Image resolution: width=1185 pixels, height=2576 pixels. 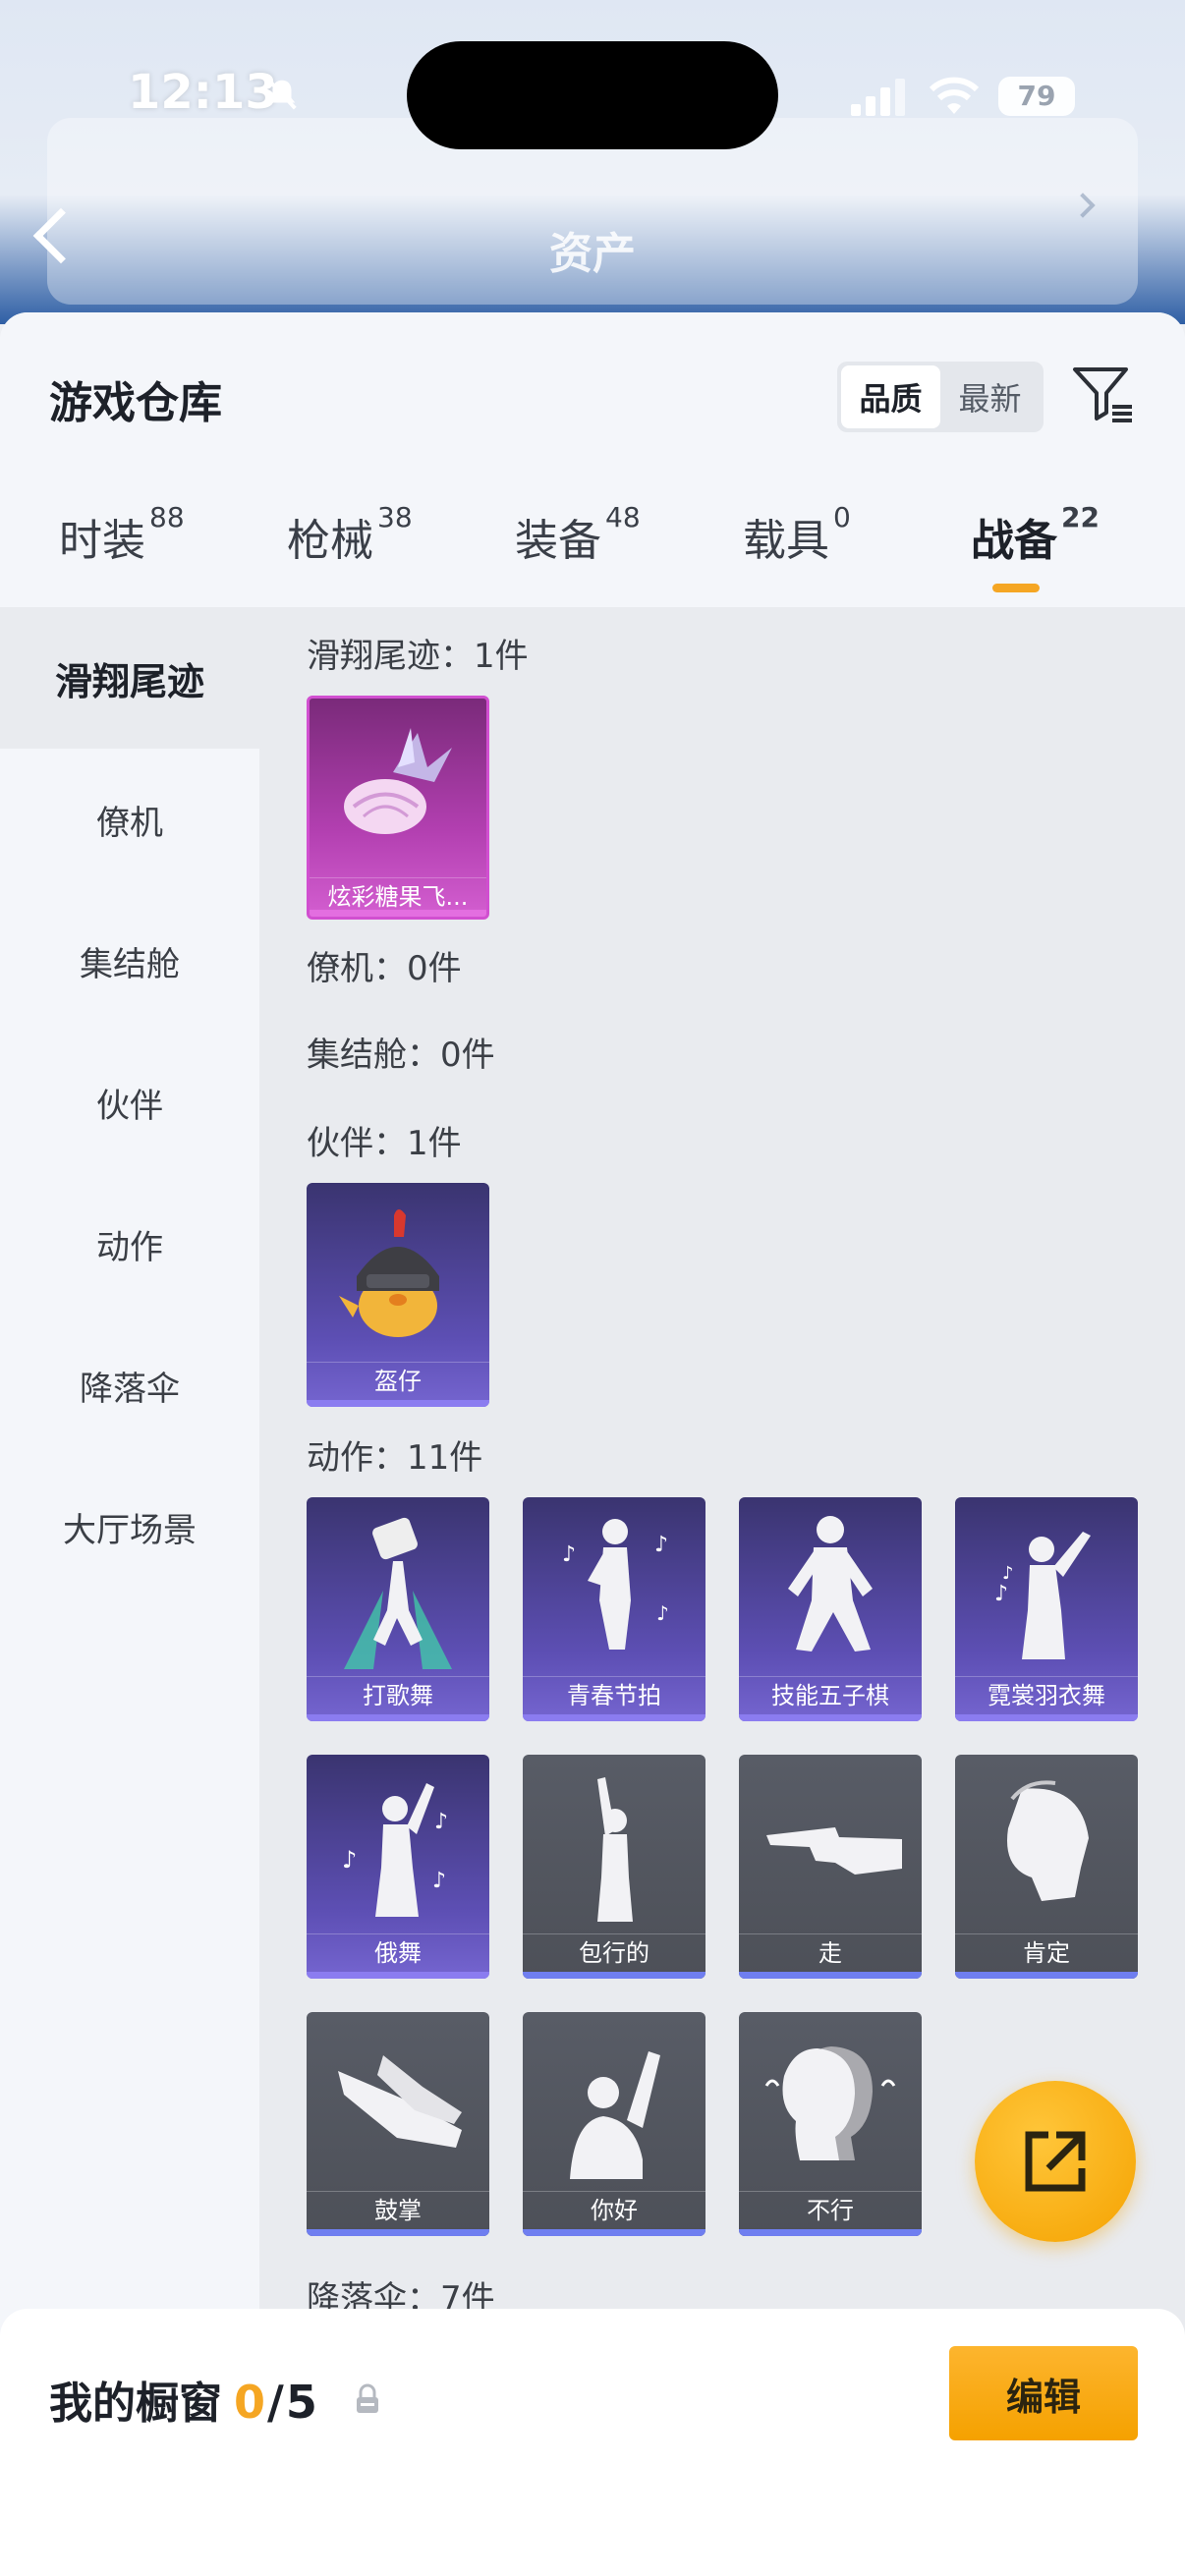 I want to click on sidebar-item-wingman: 僚机, so click(x=130, y=819).